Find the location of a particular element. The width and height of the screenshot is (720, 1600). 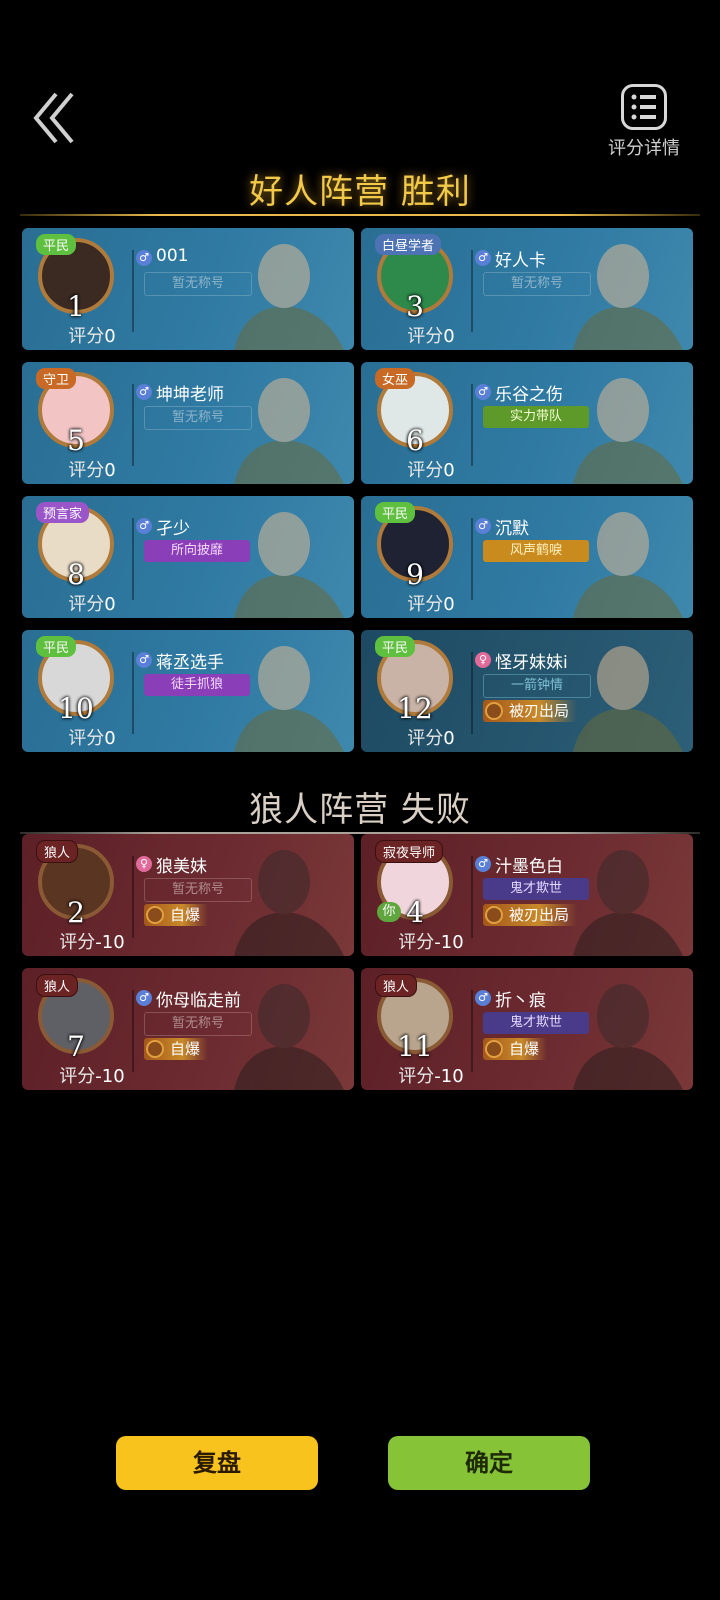

role-tag: 白昼学者 is located at coordinates (408, 244).